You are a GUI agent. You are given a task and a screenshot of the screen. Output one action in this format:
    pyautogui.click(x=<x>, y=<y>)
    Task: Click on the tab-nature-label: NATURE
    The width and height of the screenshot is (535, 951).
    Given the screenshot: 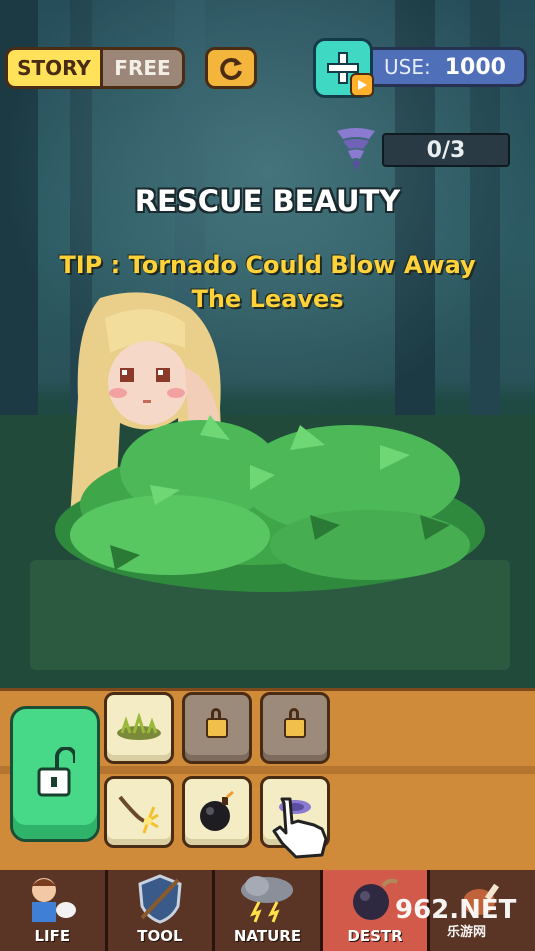 What is the action you would take?
    pyautogui.click(x=267, y=936)
    